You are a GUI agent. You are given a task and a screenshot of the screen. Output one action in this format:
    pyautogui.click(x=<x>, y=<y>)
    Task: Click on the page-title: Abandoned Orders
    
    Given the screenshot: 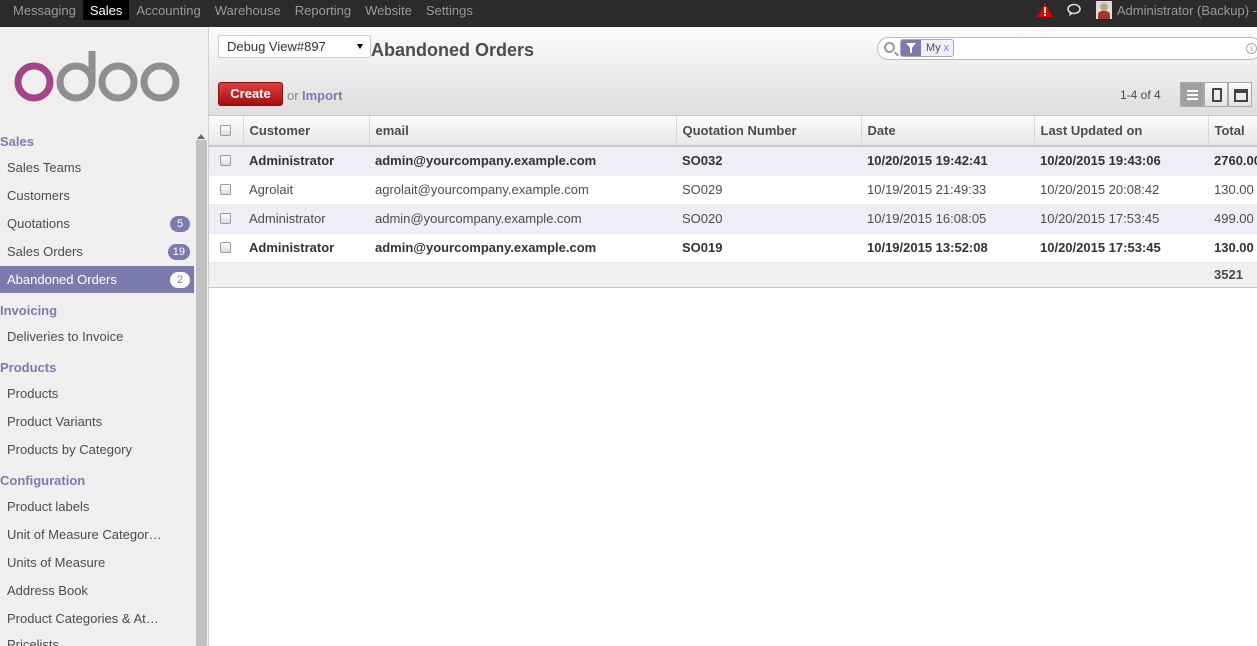 What is the action you would take?
    pyautogui.click(x=453, y=50)
    